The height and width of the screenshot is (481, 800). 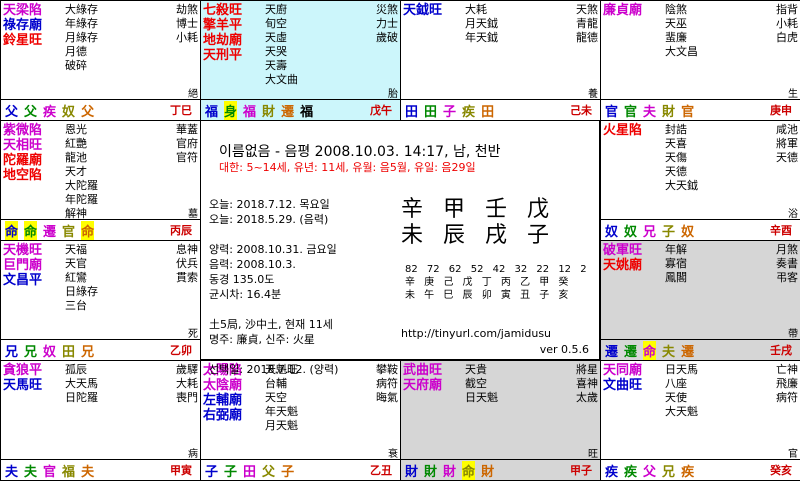 I want to click on stem-branch: 癸亥, so click(x=781, y=470).